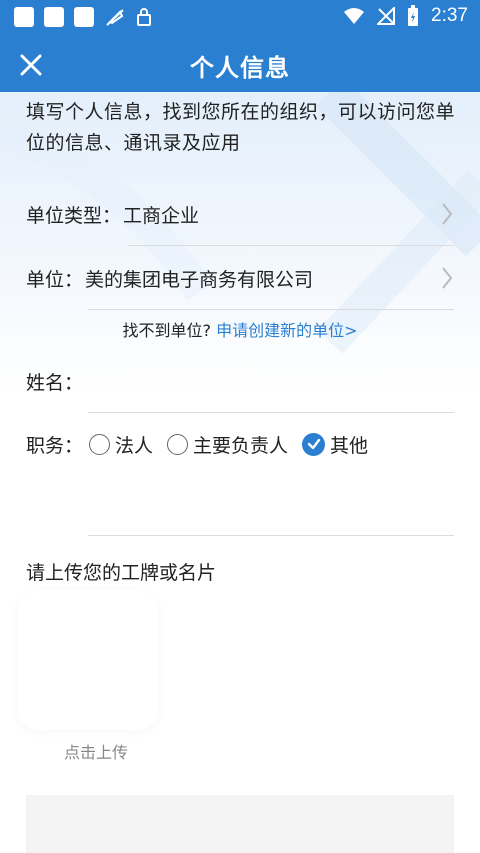 The image size is (480, 853). I want to click on title-bar: 个人信息, so click(240, 64).